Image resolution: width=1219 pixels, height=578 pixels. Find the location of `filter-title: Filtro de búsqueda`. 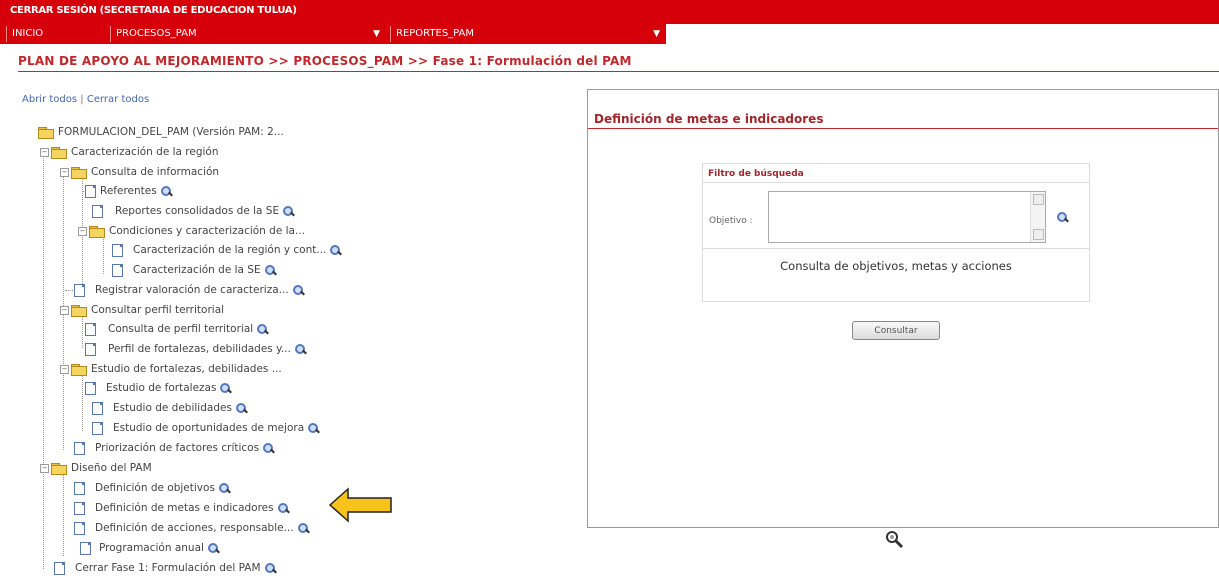

filter-title: Filtro de búsqueda is located at coordinates (756, 174).